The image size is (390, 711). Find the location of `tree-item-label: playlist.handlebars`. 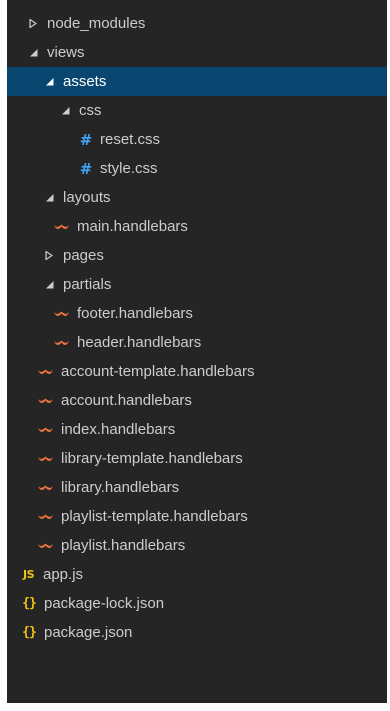

tree-item-label: playlist.handlebars is located at coordinates (123, 545).